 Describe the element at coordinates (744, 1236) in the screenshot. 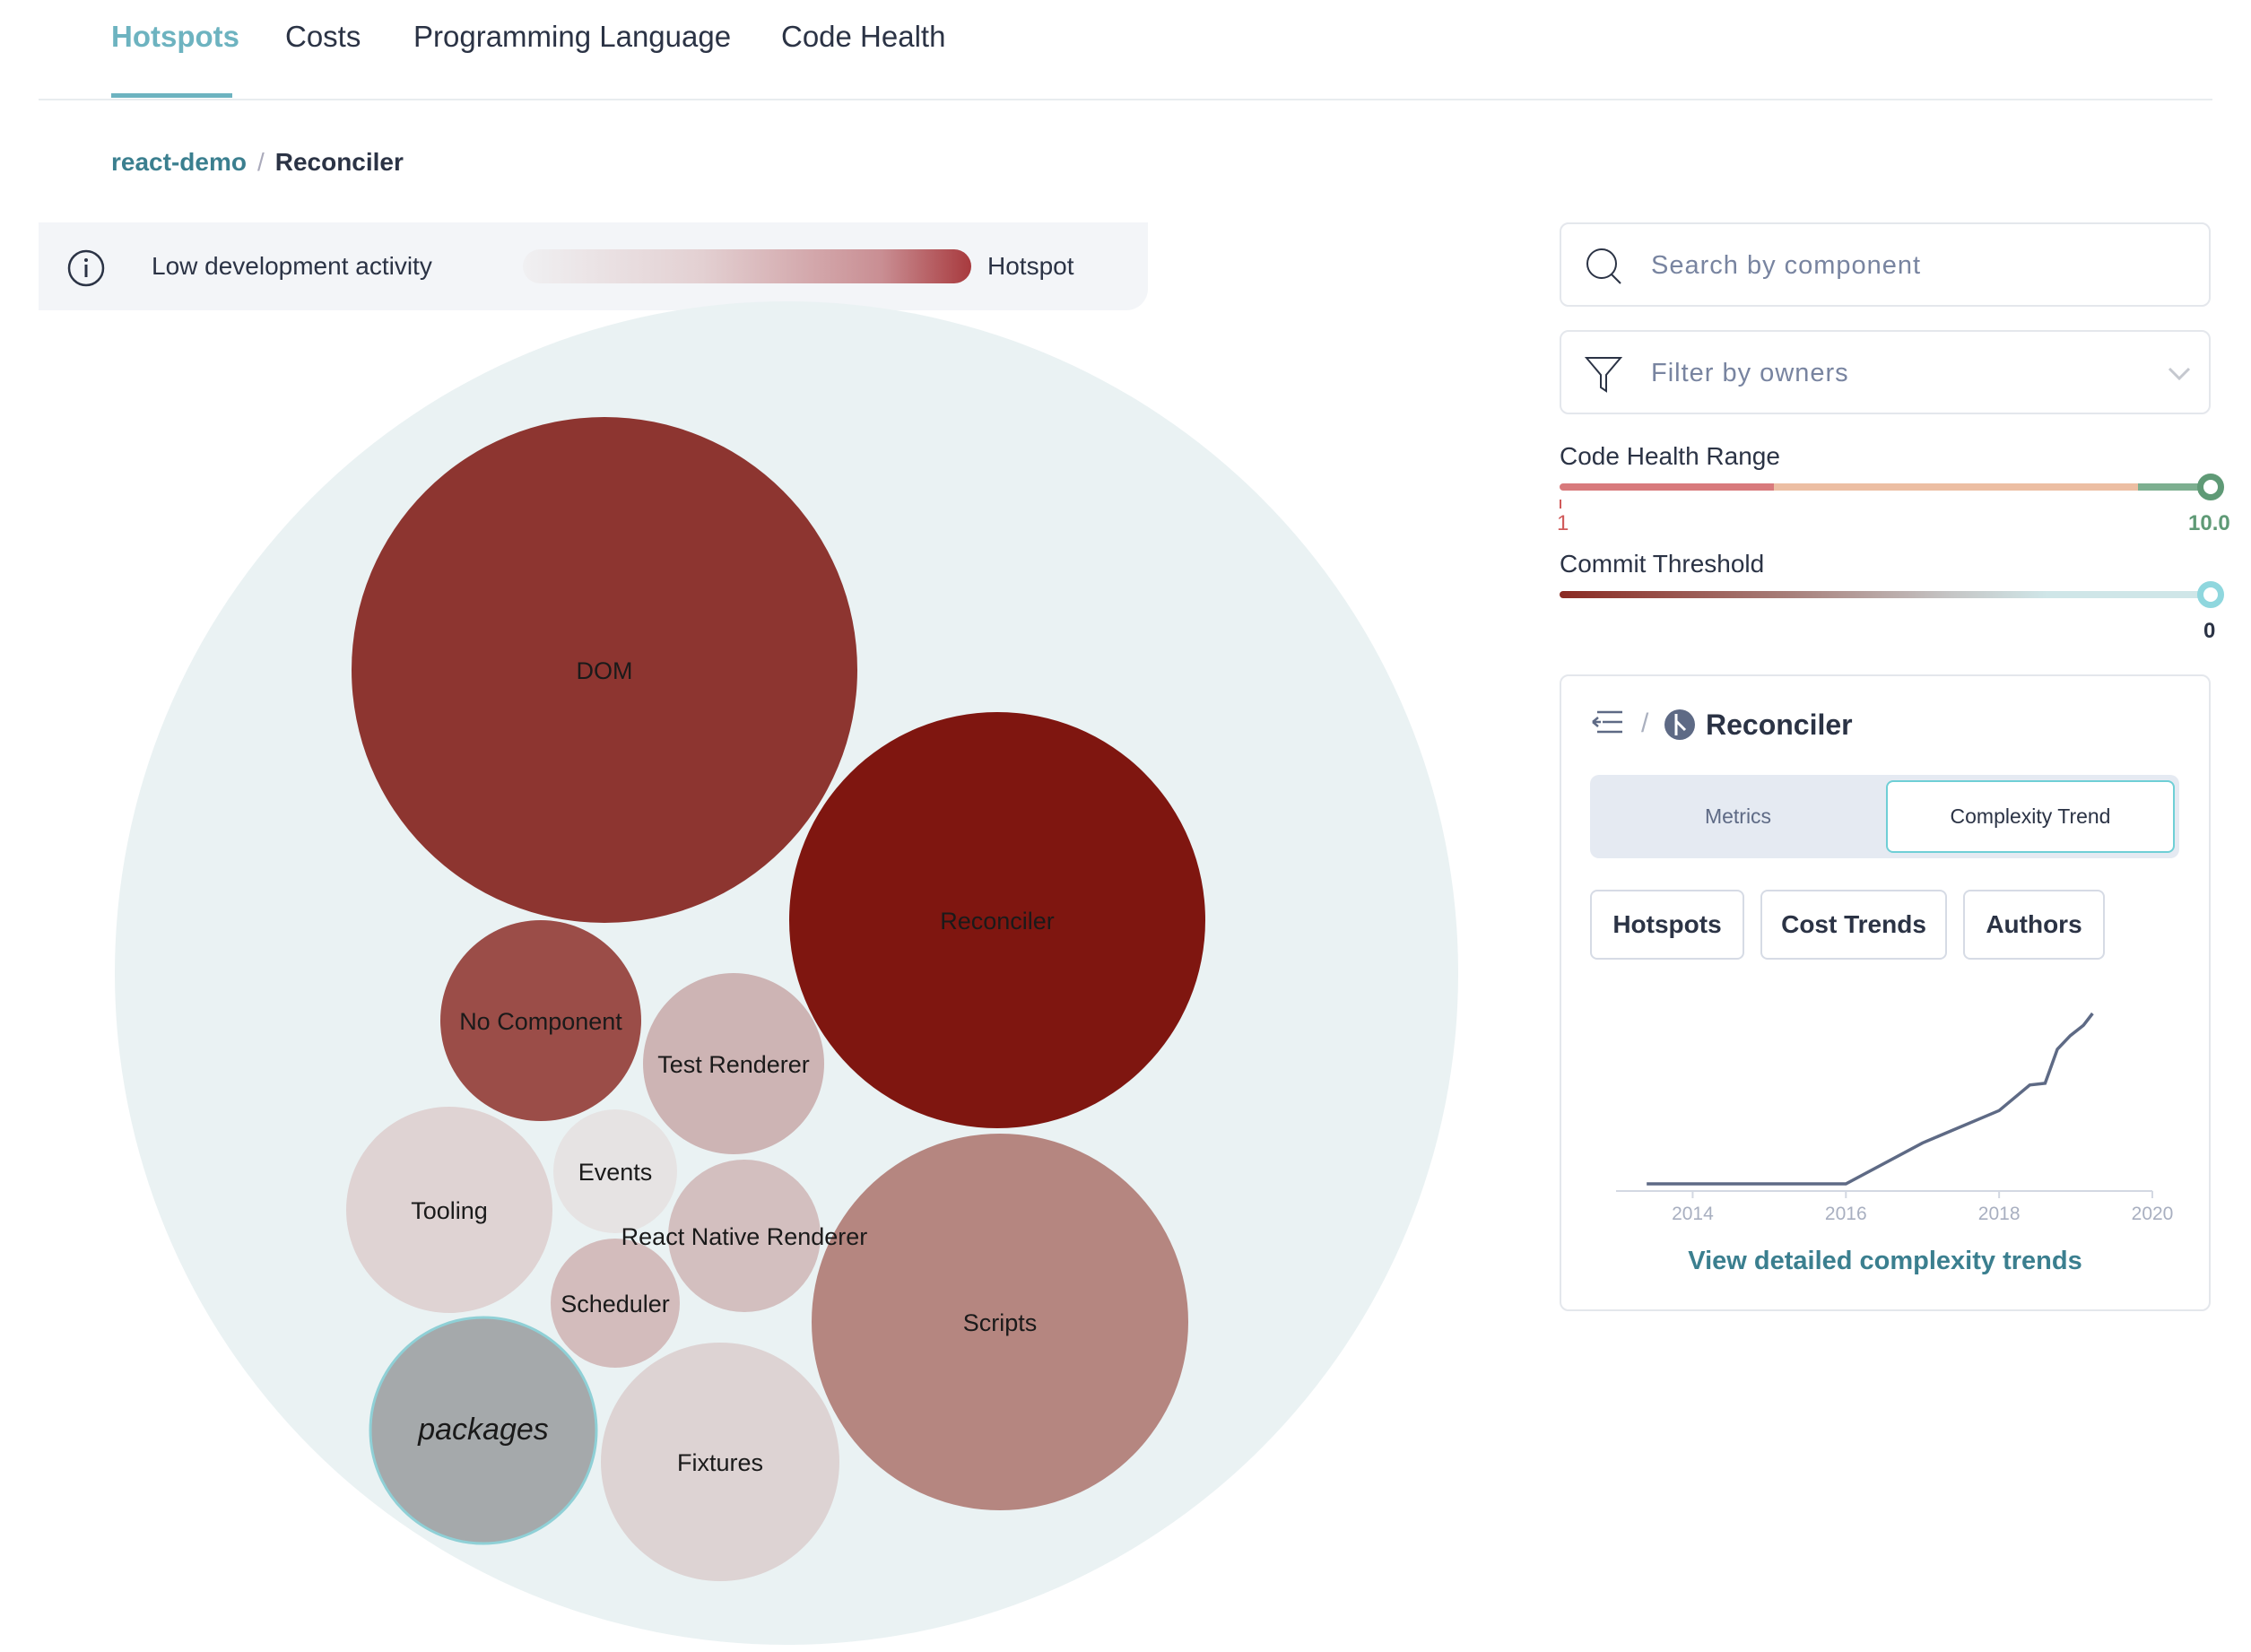

I see `bubble-label-react-native-renderer: React Native Renderer` at that location.